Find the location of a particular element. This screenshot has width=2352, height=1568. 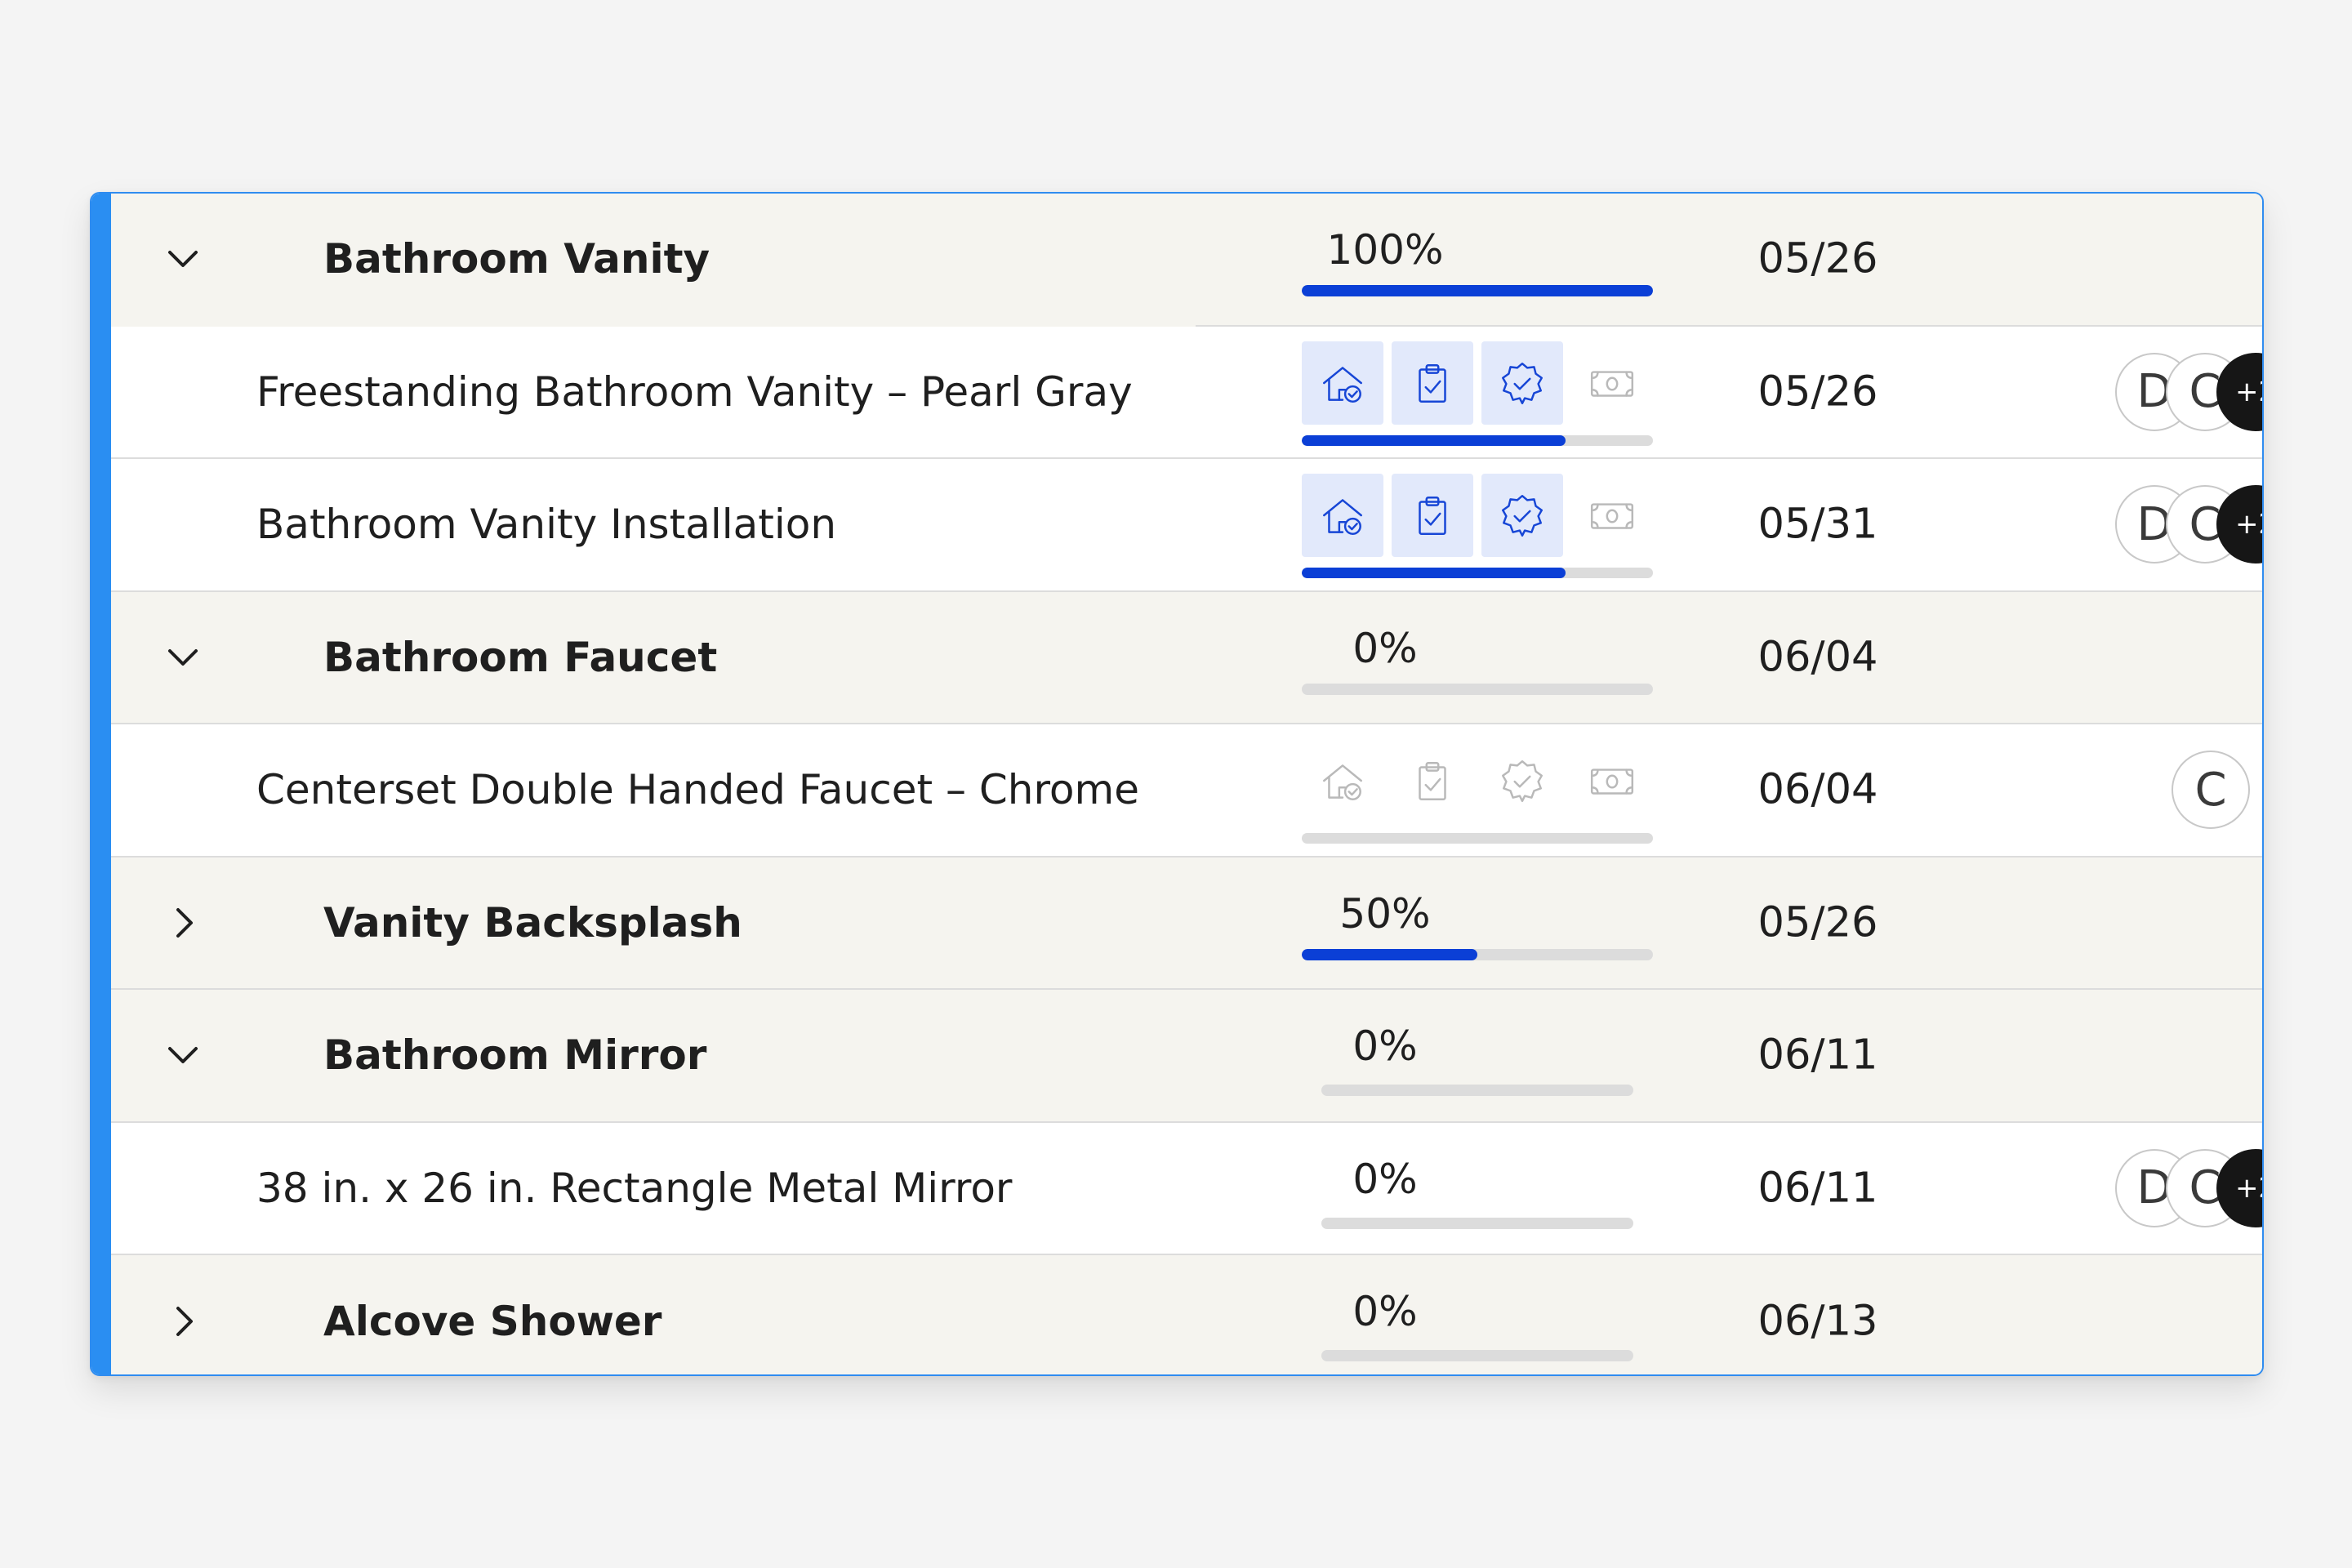

group-row: Bathroom Vanity 100% 05/26 is located at coordinates (1186, 260).